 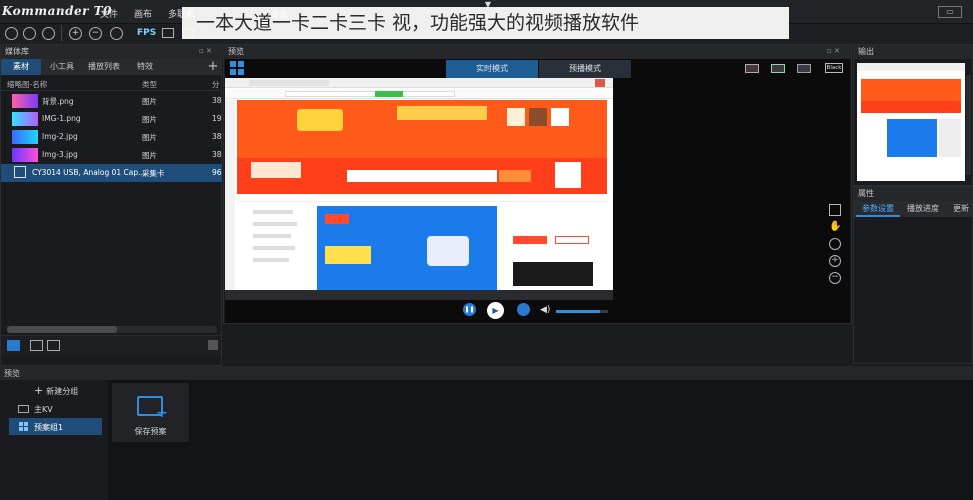 I want to click on image-view-icon, so click(x=53, y=345).